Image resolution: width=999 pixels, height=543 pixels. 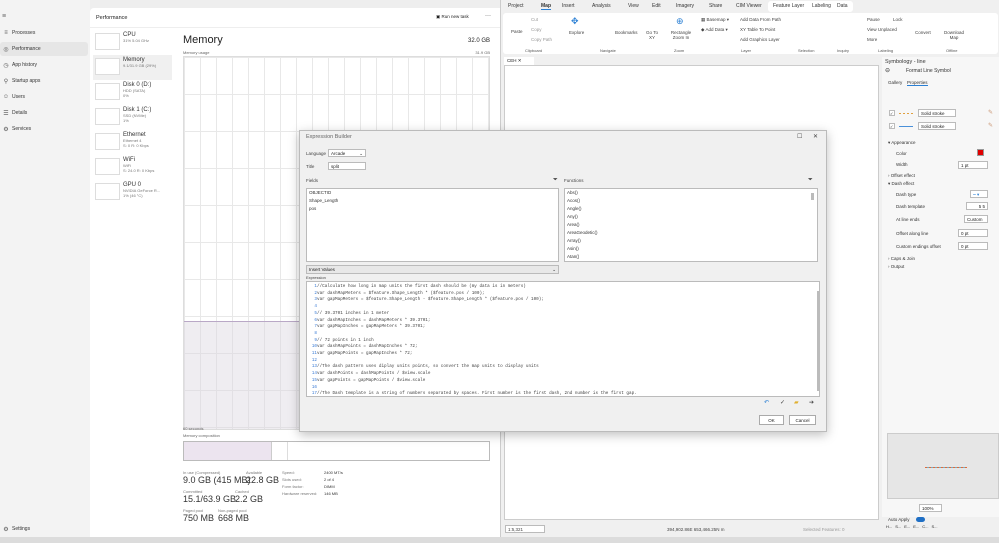 What do you see at coordinates (691, 217) in the screenshot?
I see `function-item: Any()` at bounding box center [691, 217].